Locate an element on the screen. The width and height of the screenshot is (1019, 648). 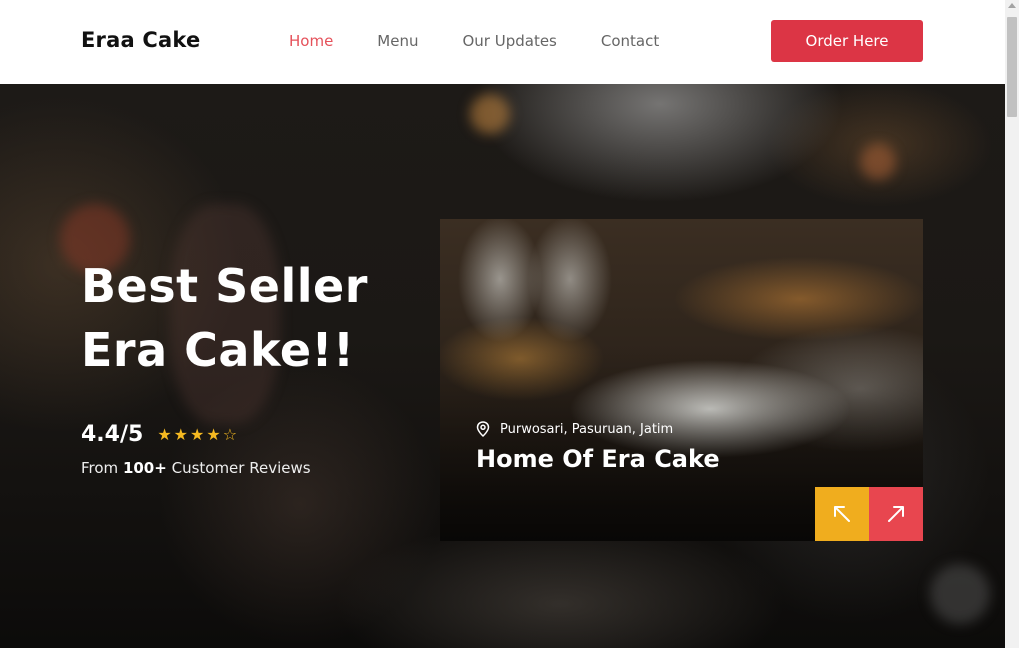
rating-row: 4.4/5 ★ ★ ★ ★ ☆ is located at coordinates (160, 434).